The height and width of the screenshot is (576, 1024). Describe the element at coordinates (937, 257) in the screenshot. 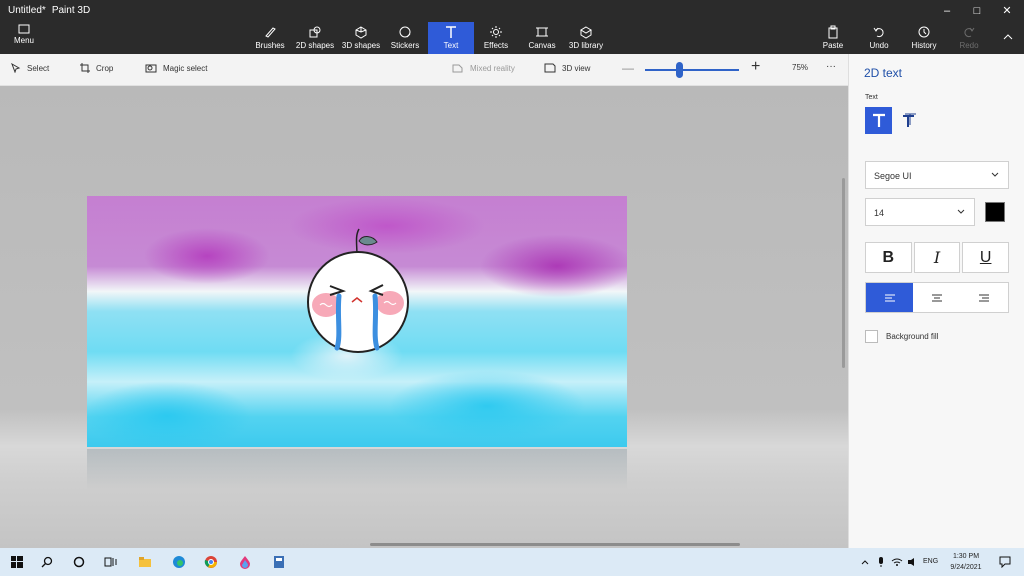

I see `italic-button: I` at that location.